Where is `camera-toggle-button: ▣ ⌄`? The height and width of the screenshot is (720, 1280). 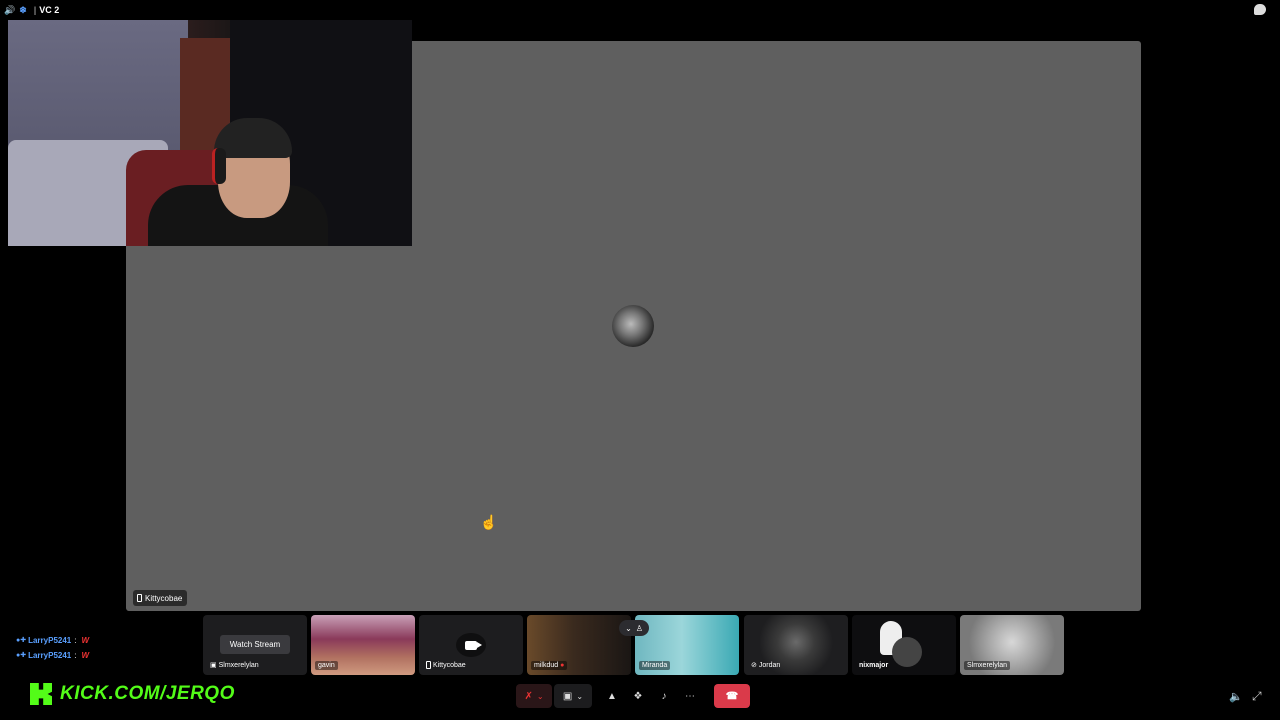
camera-toggle-button: ▣ ⌄ is located at coordinates (573, 696).